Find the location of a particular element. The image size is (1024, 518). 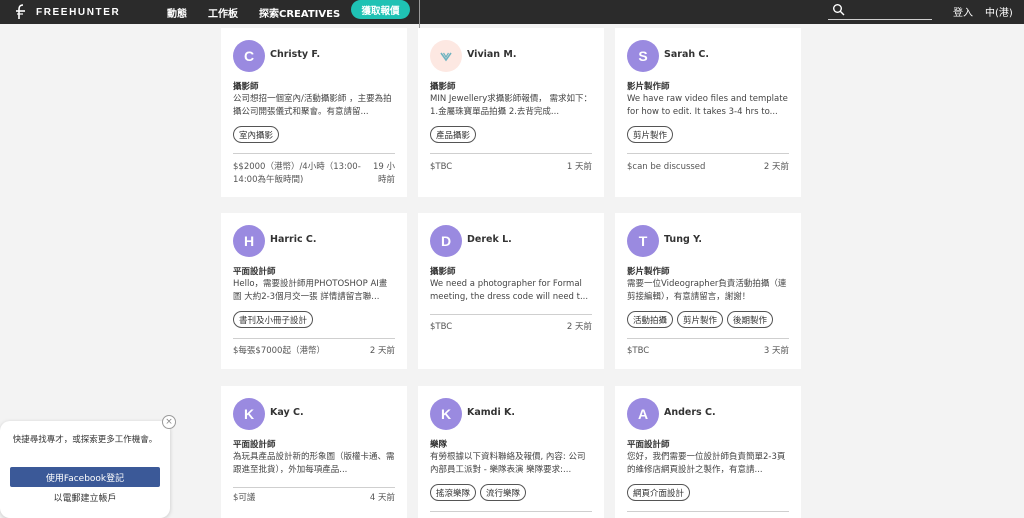

avatar is located at coordinates (446, 56).